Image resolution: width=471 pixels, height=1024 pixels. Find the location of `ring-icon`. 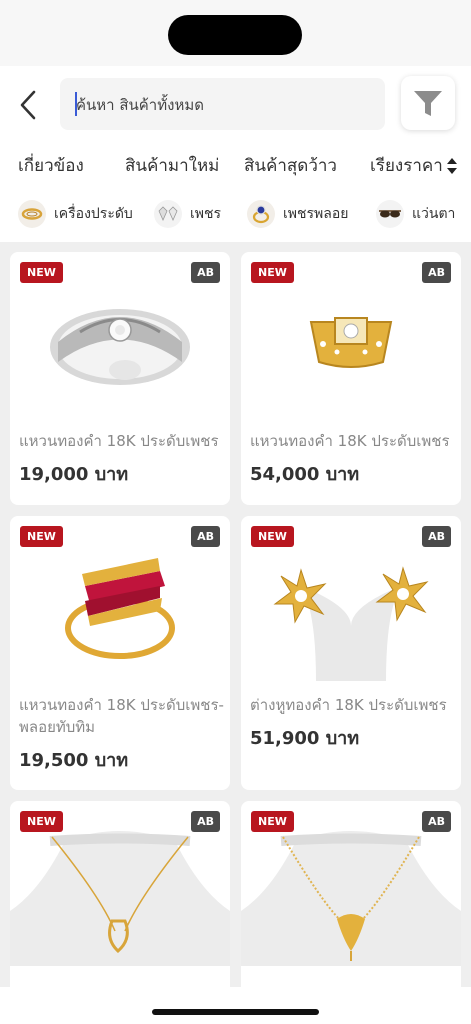

ring-icon is located at coordinates (32, 214).